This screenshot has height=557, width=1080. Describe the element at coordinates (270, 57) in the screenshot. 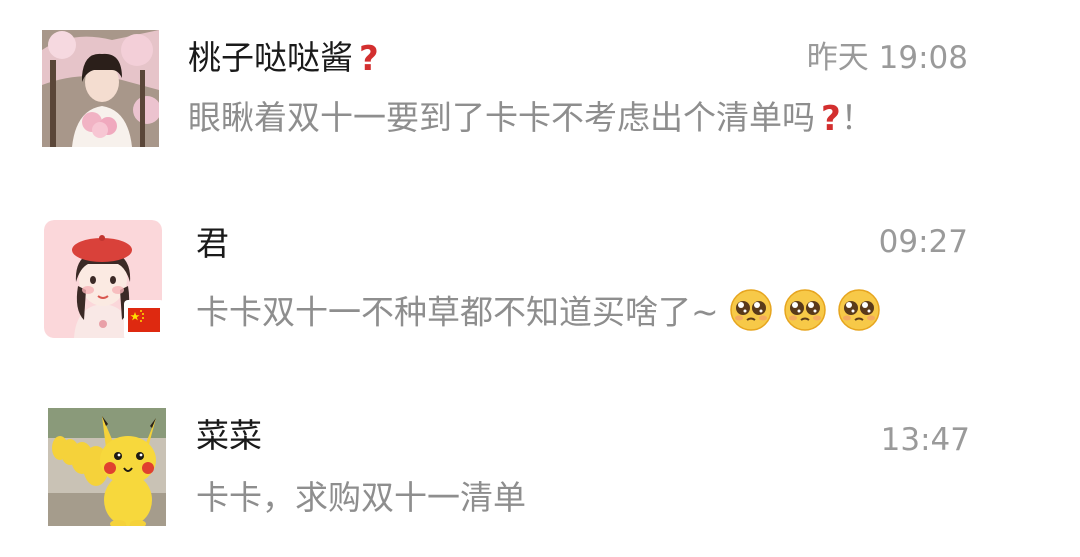

I see `contact-name-text: 桃子哒哒酱` at that location.